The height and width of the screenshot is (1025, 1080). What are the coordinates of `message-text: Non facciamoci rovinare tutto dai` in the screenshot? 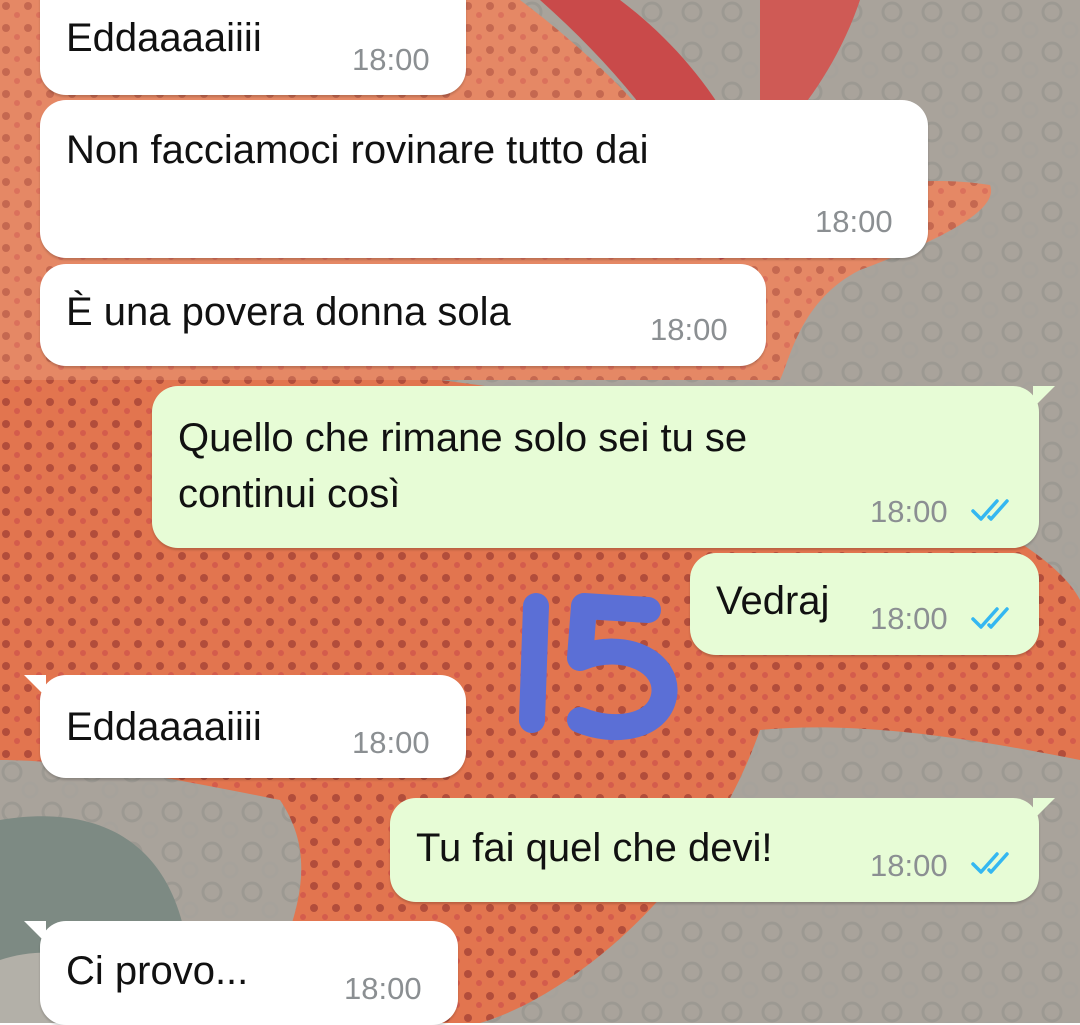 It's located at (357, 150).